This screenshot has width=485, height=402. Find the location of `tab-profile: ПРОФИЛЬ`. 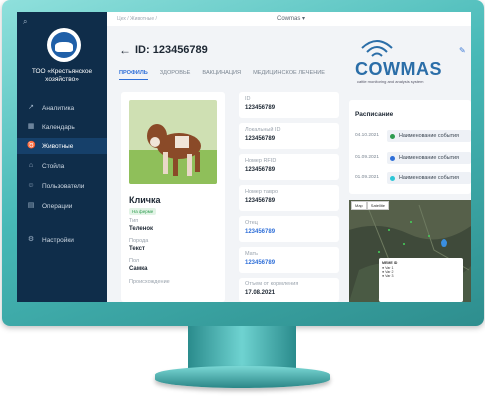

tab-profile: ПРОФИЛЬ is located at coordinates (133, 75).